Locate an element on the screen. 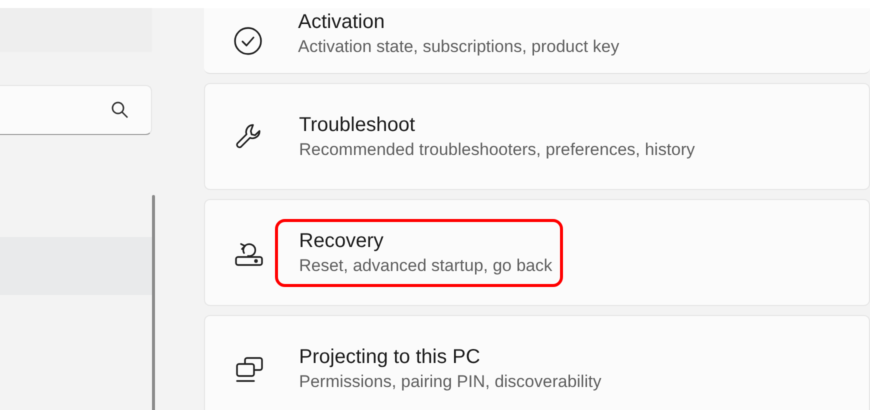 The height and width of the screenshot is (410, 870). card-title: Troubleshoot is located at coordinates (357, 125).